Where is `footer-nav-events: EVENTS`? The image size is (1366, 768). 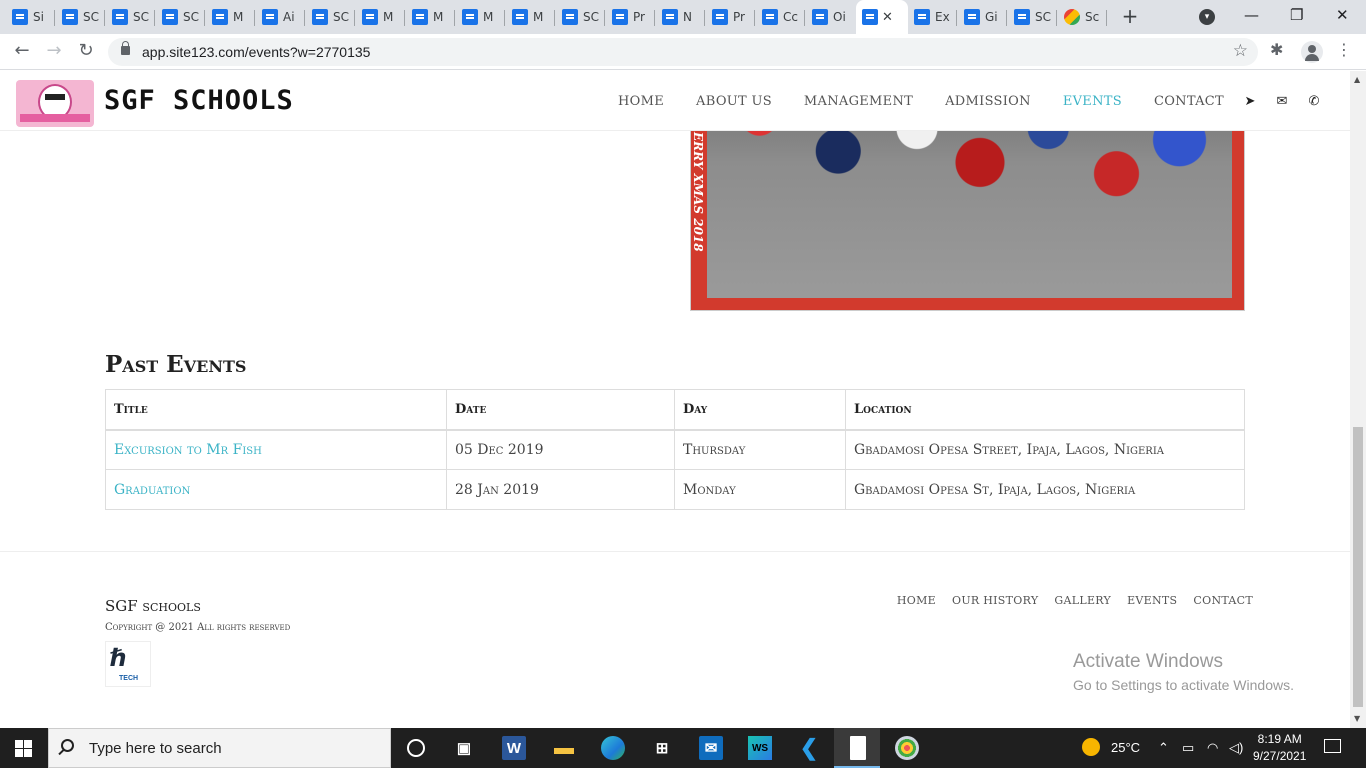 footer-nav-events: EVENTS is located at coordinates (1152, 600).